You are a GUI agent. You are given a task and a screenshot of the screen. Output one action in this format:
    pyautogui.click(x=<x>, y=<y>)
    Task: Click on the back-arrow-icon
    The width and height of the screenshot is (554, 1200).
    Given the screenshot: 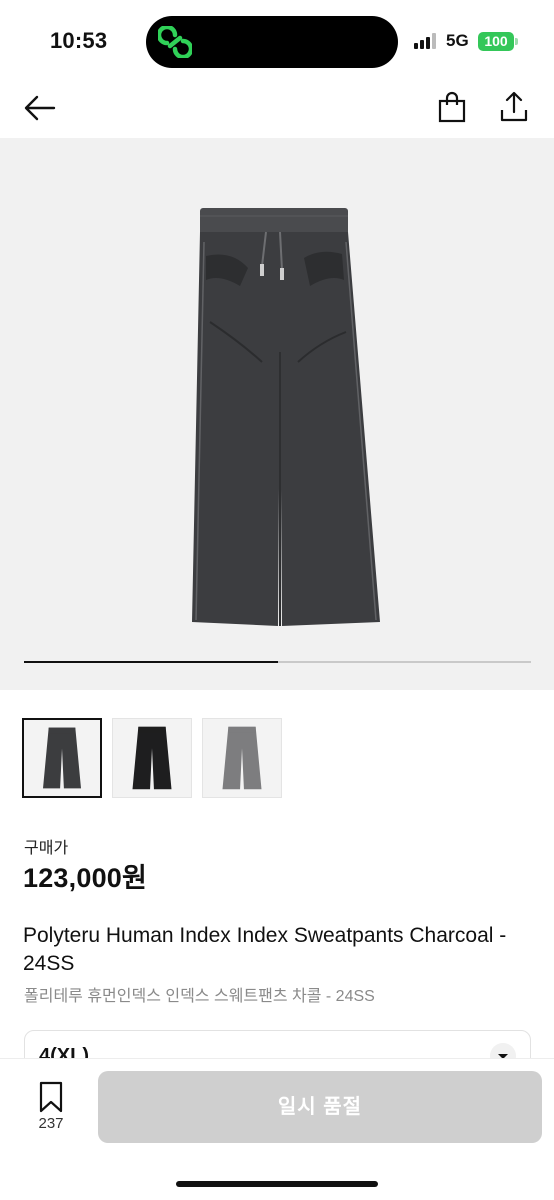 What is the action you would take?
    pyautogui.click(x=40, y=108)
    